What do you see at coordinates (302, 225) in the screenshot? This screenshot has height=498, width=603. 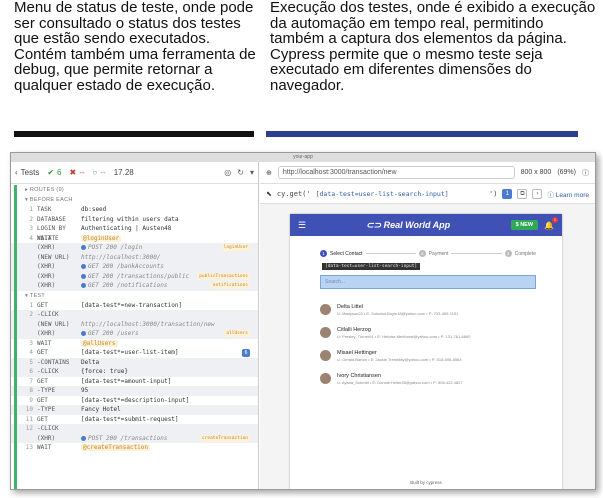 I see `menu-icon: ☰` at bounding box center [302, 225].